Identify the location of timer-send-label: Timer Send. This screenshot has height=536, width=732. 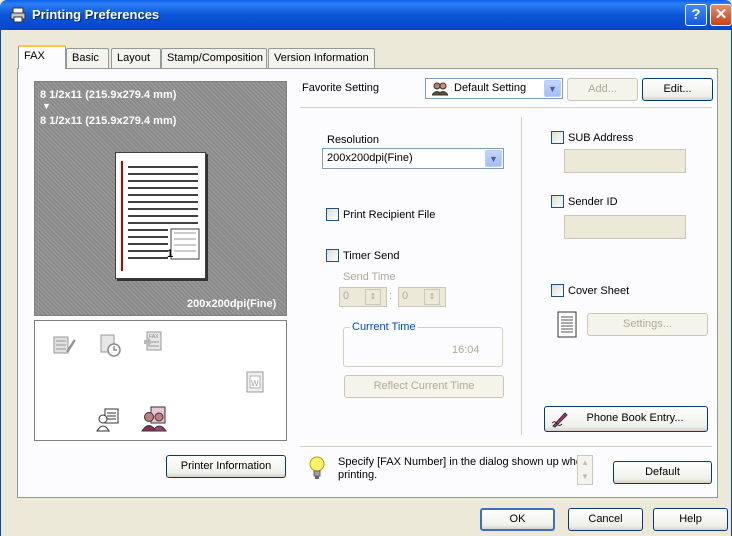
(371, 256).